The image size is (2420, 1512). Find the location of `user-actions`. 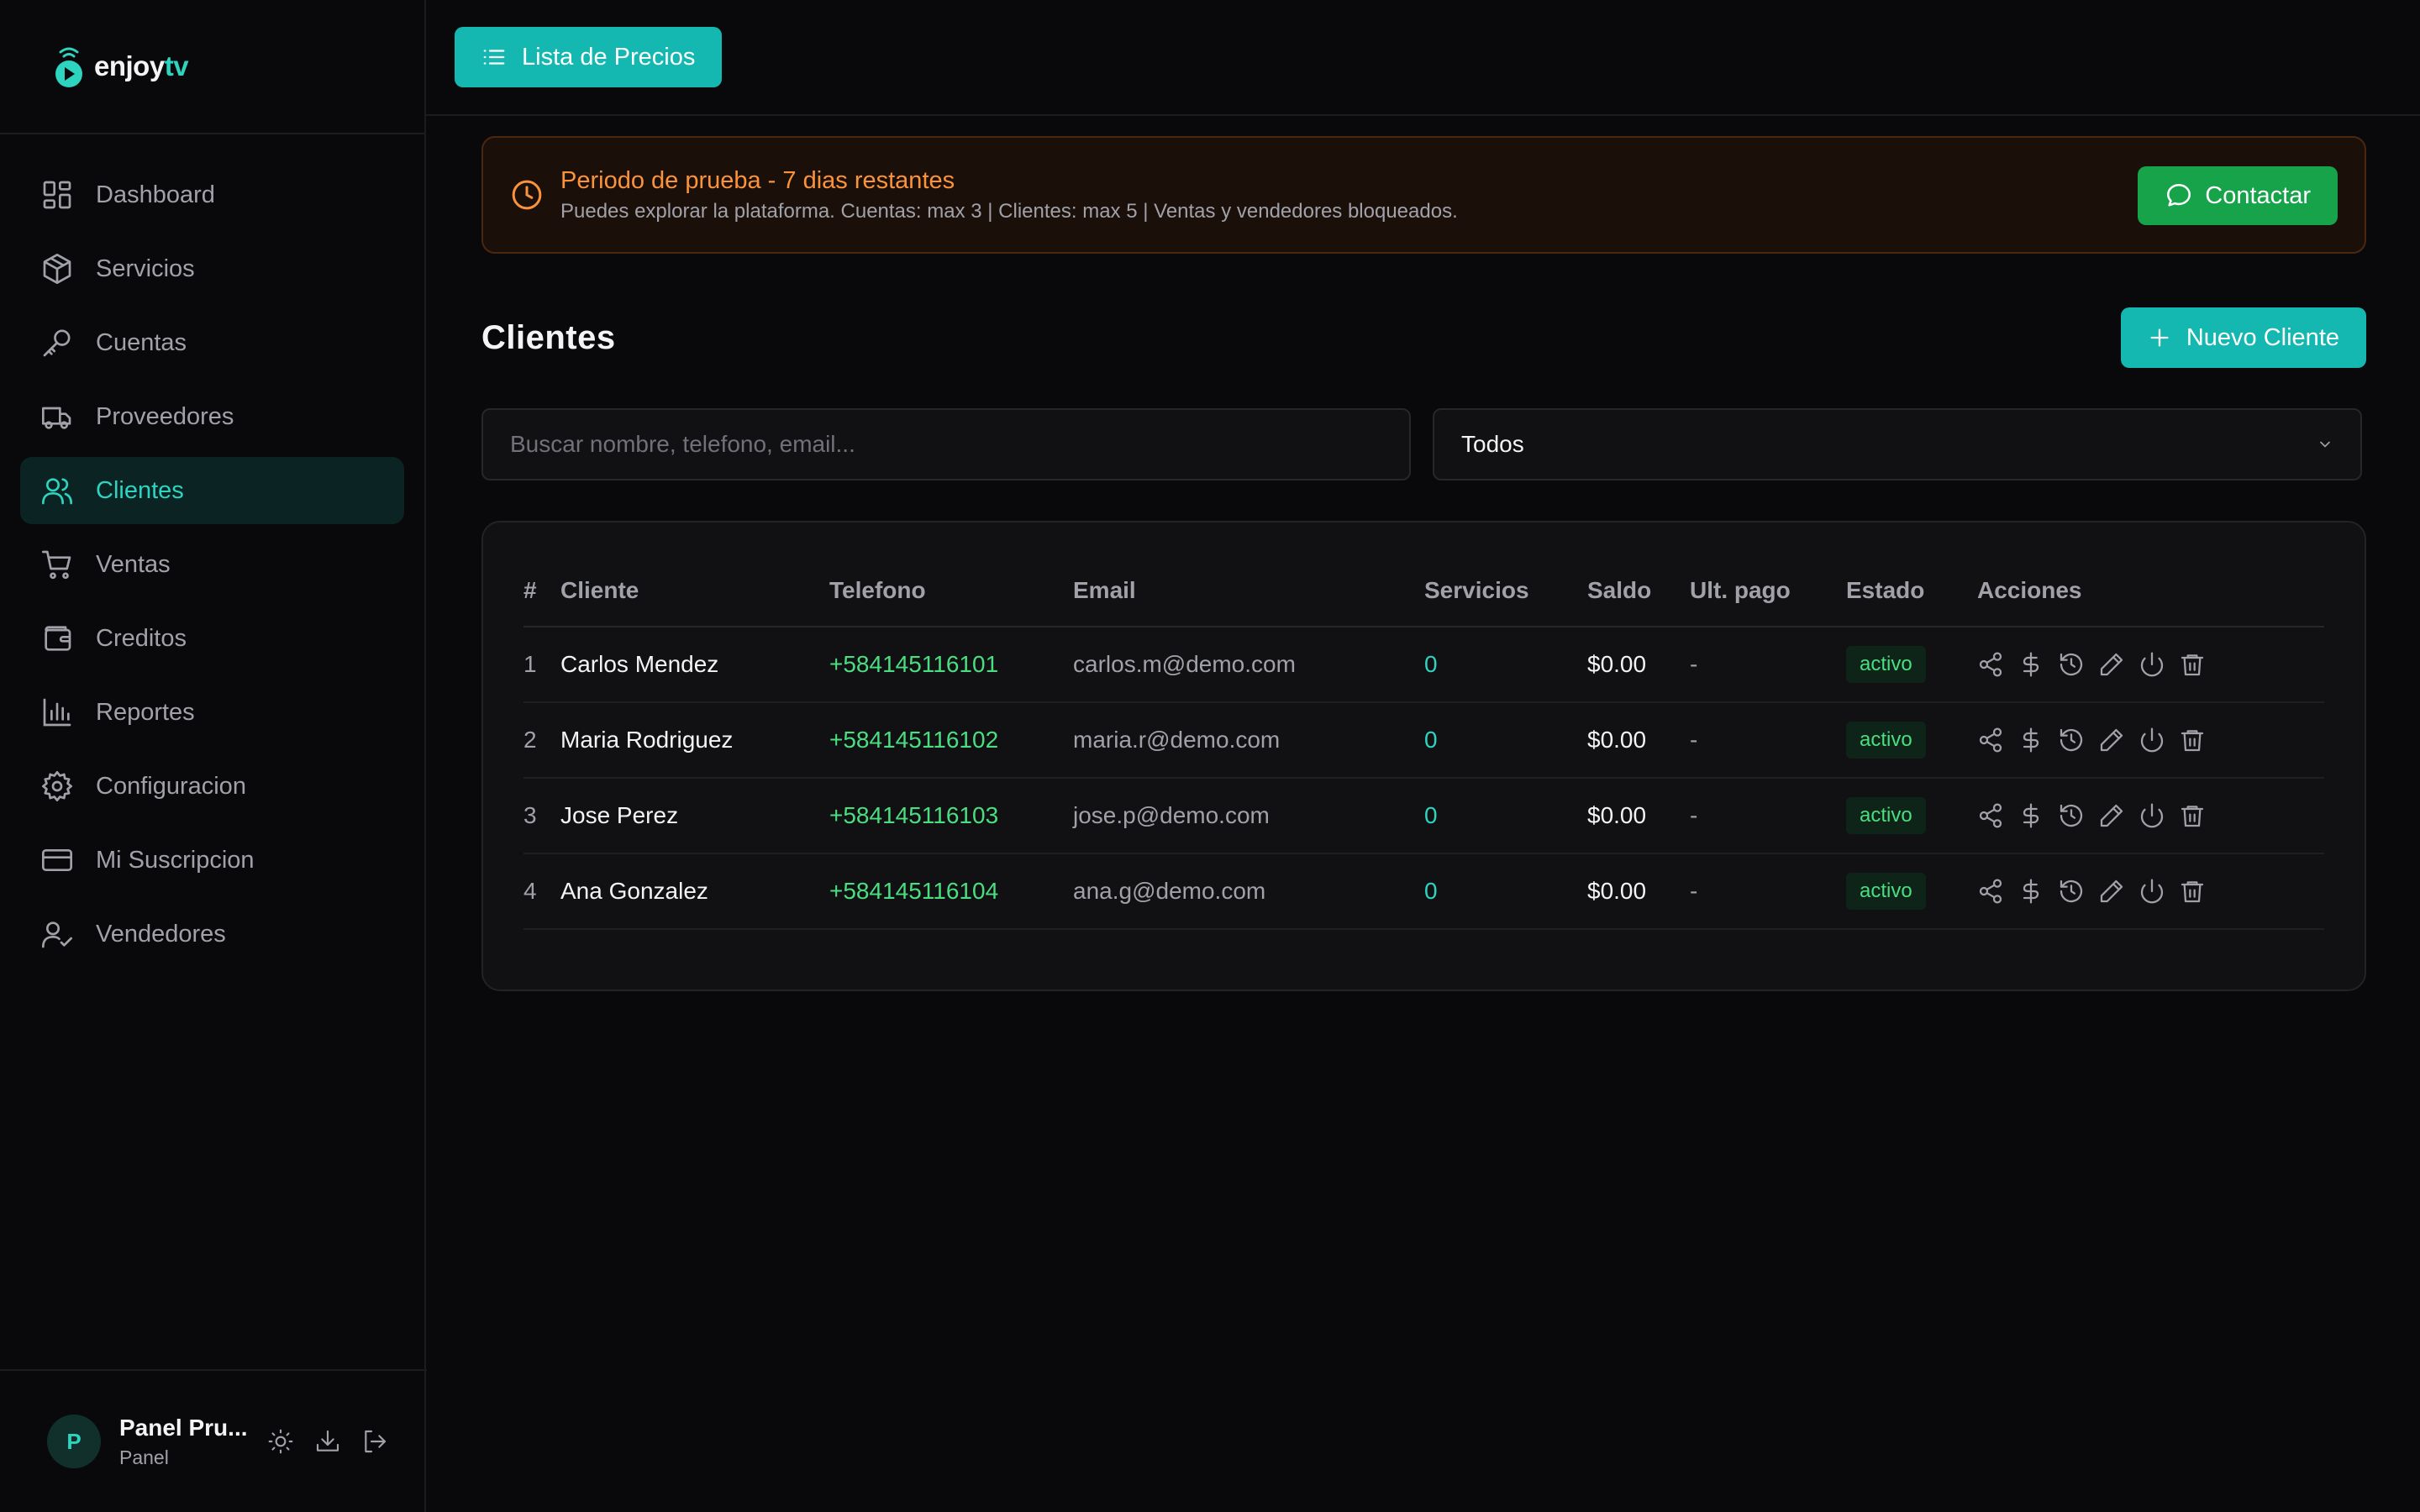

user-actions is located at coordinates (327, 1441).